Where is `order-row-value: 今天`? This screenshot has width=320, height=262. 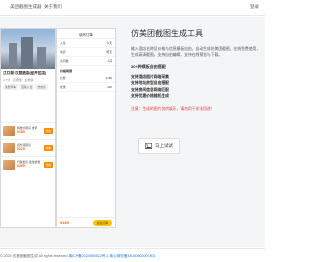
order-row-value: 今天 is located at coordinates (109, 43).